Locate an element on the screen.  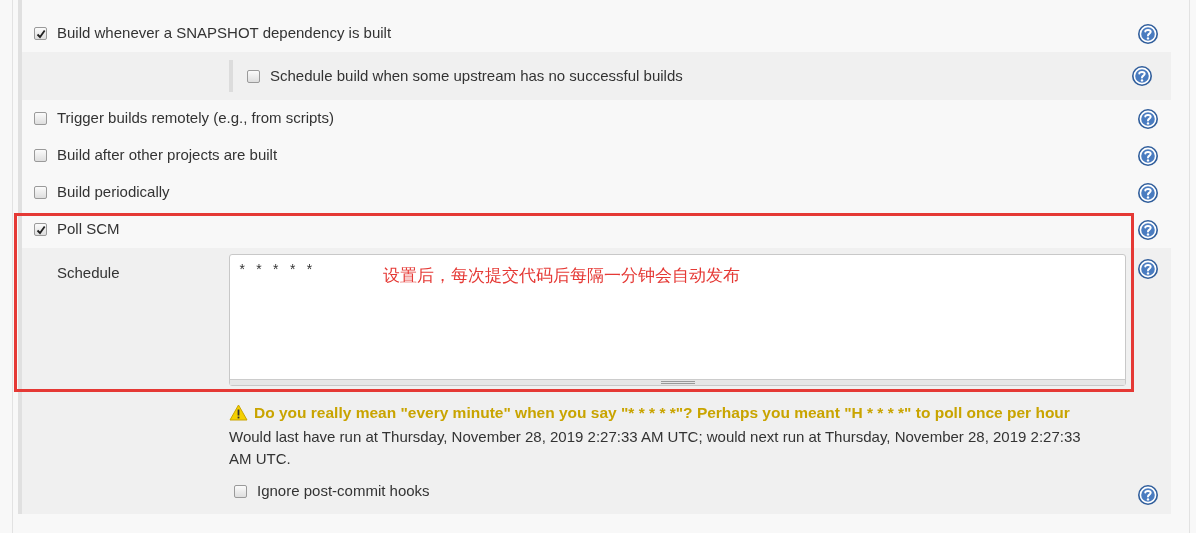
checkbox-label: Poll SCM is located at coordinates (89, 229).